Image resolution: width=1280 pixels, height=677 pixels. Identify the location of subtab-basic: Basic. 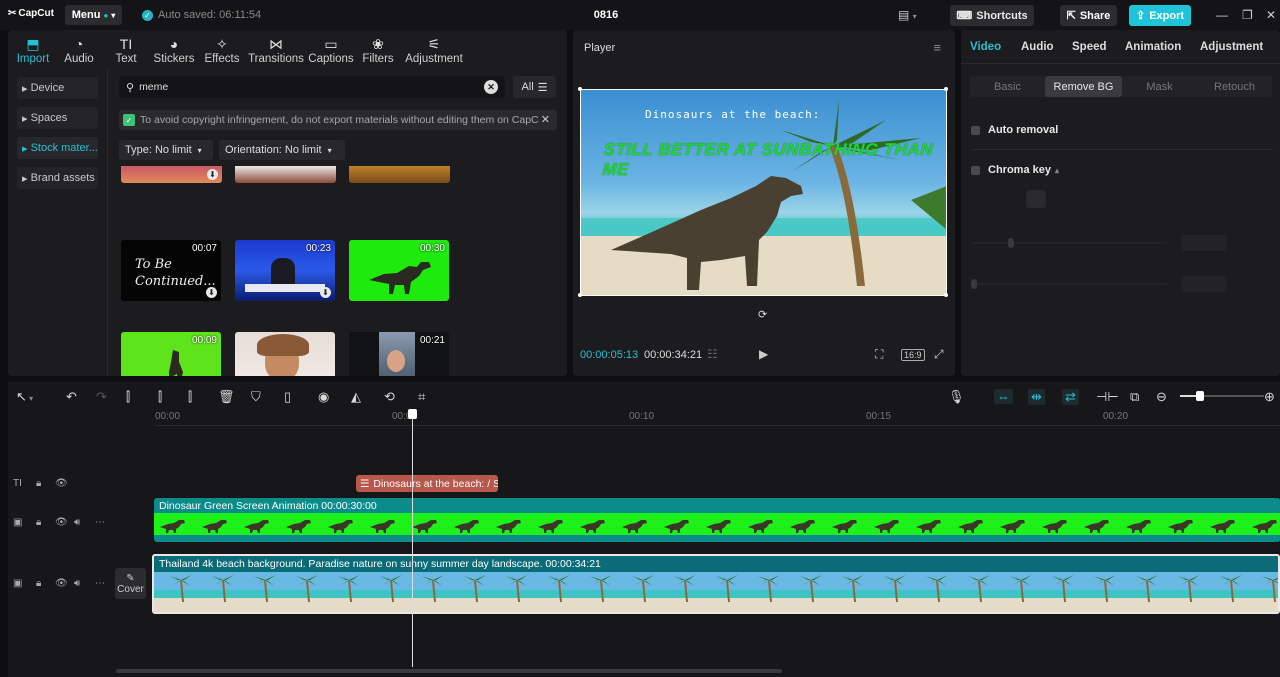
(1007, 86).